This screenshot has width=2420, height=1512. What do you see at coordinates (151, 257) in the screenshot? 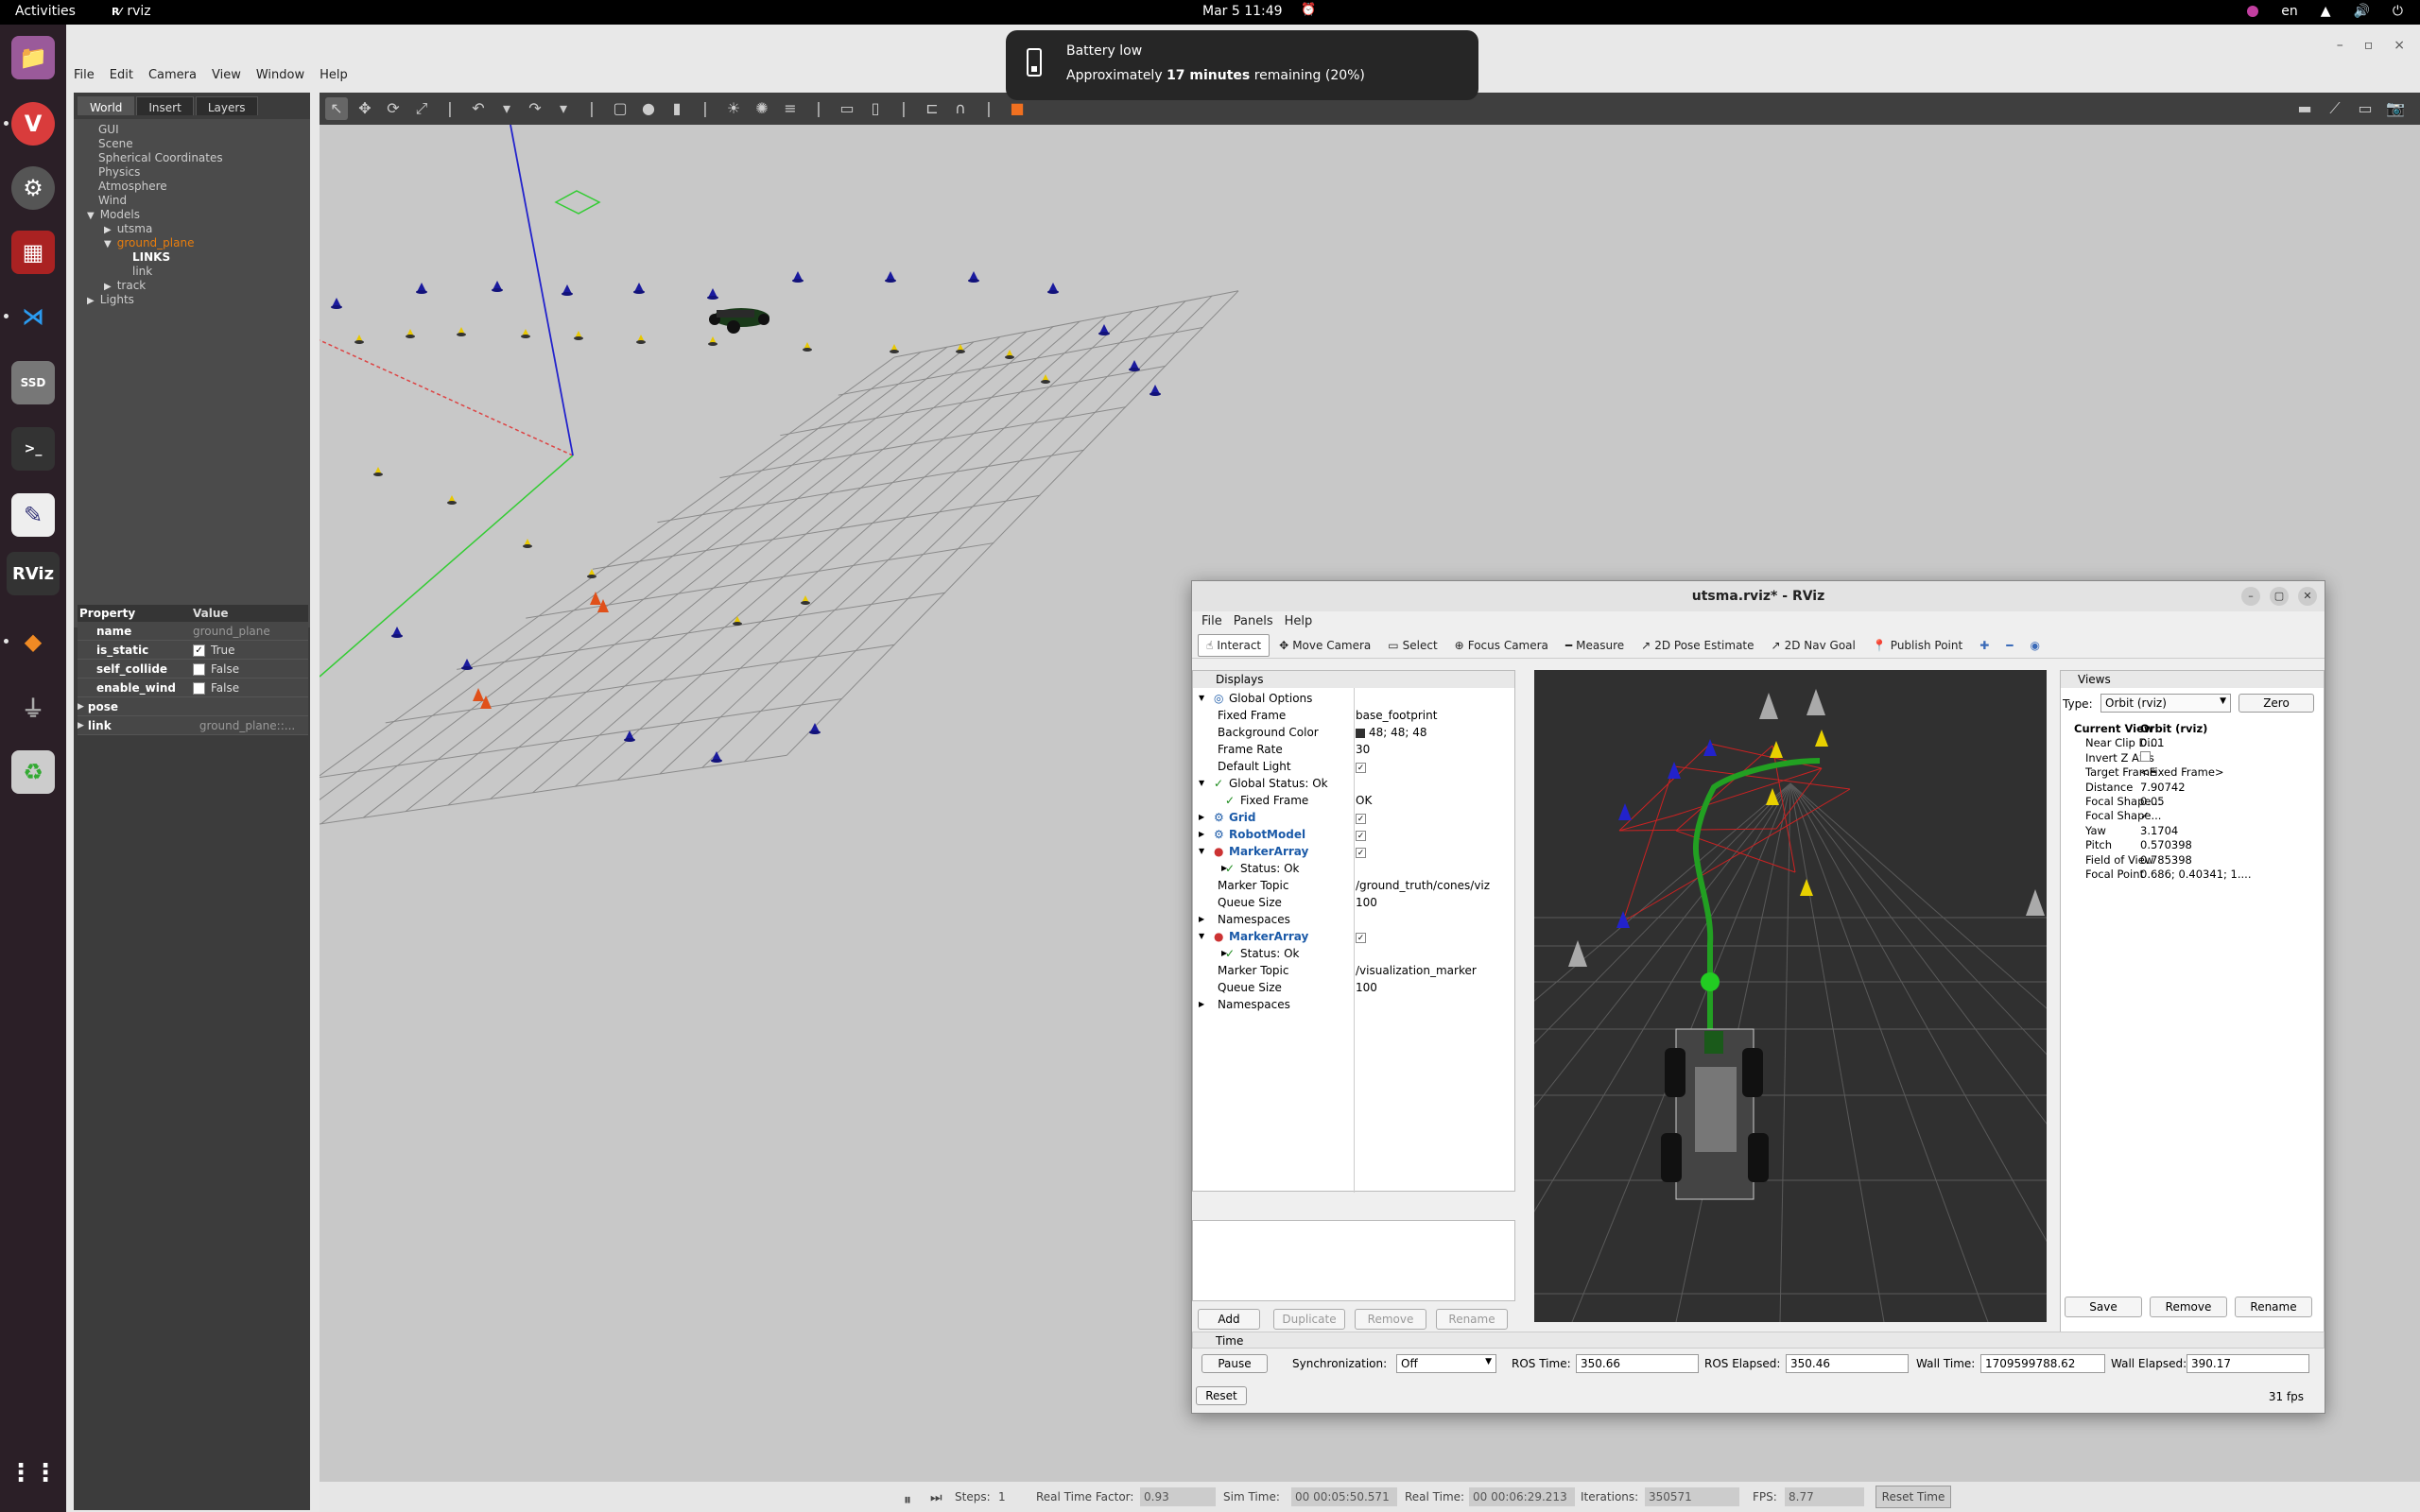
I see `tree-item: LINKS` at bounding box center [151, 257].